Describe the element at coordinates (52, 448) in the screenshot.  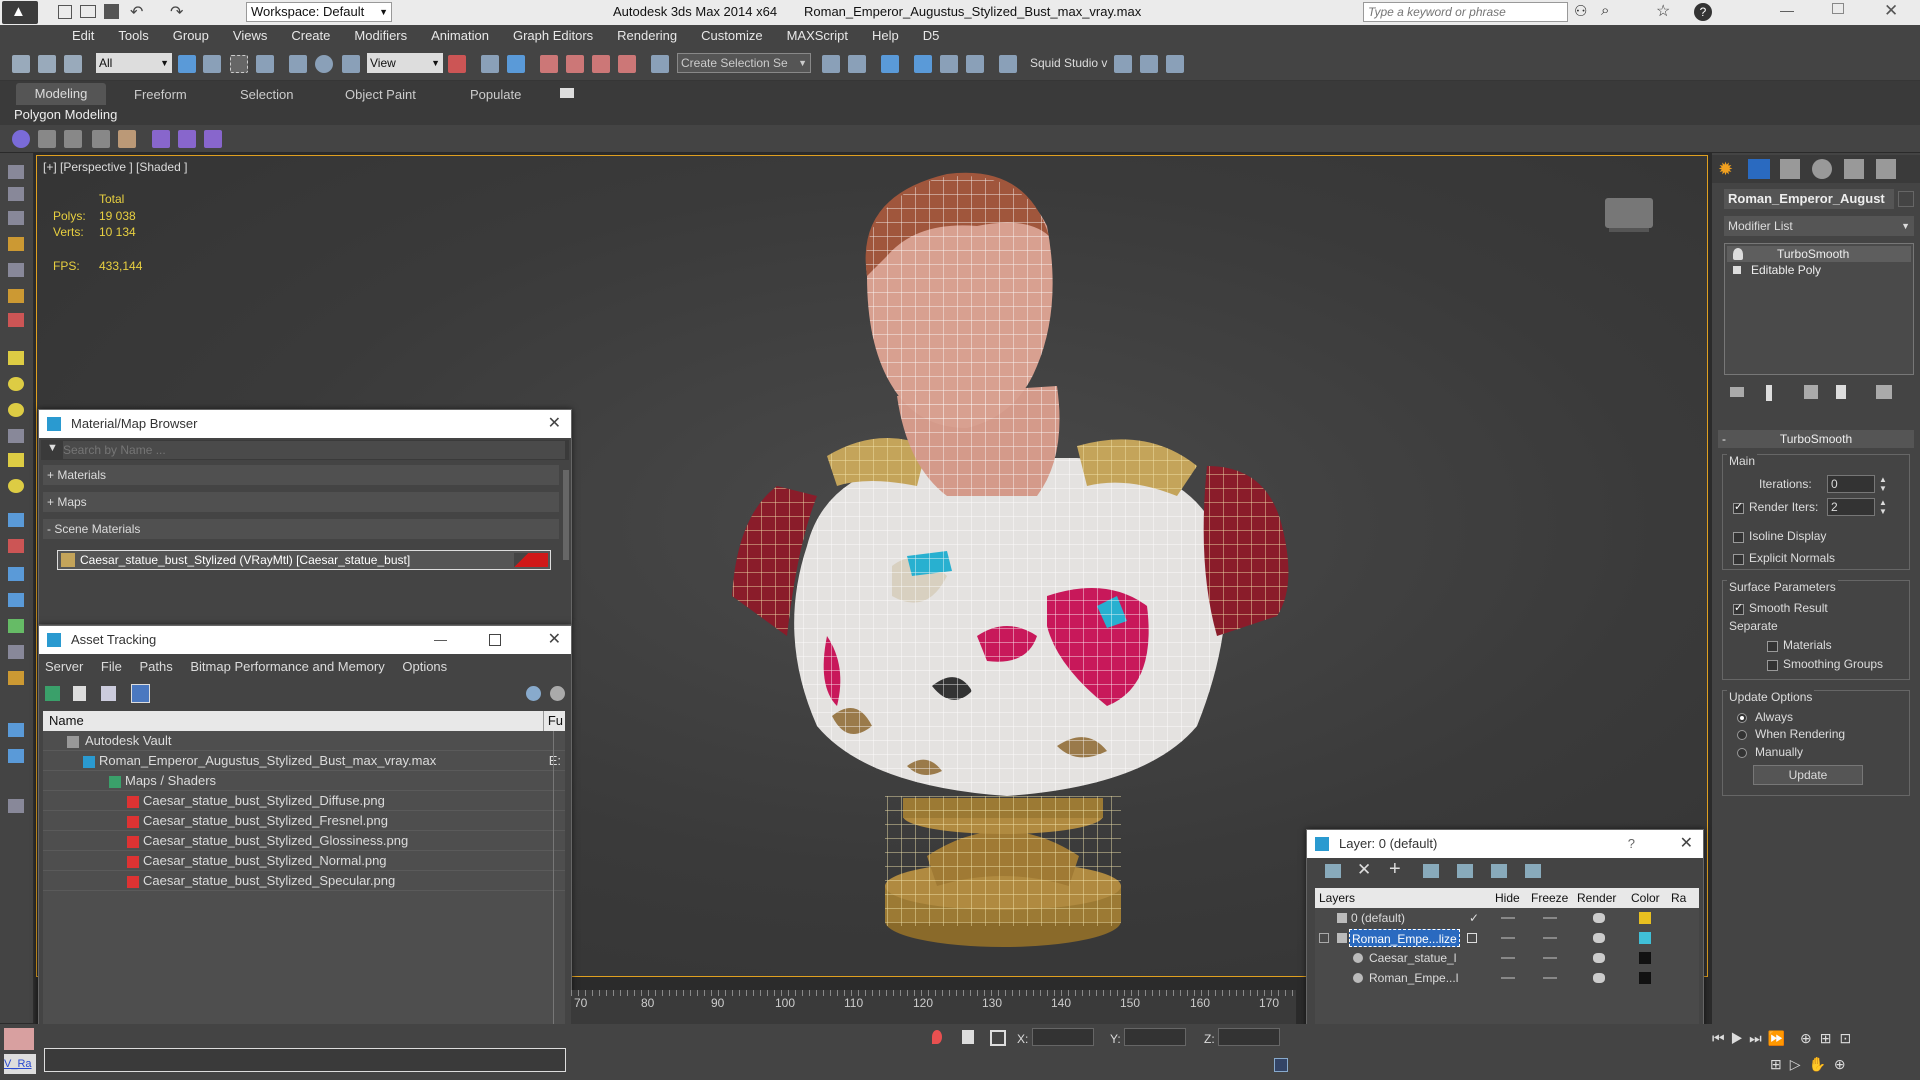
I see `filter-icon: ▼` at that location.